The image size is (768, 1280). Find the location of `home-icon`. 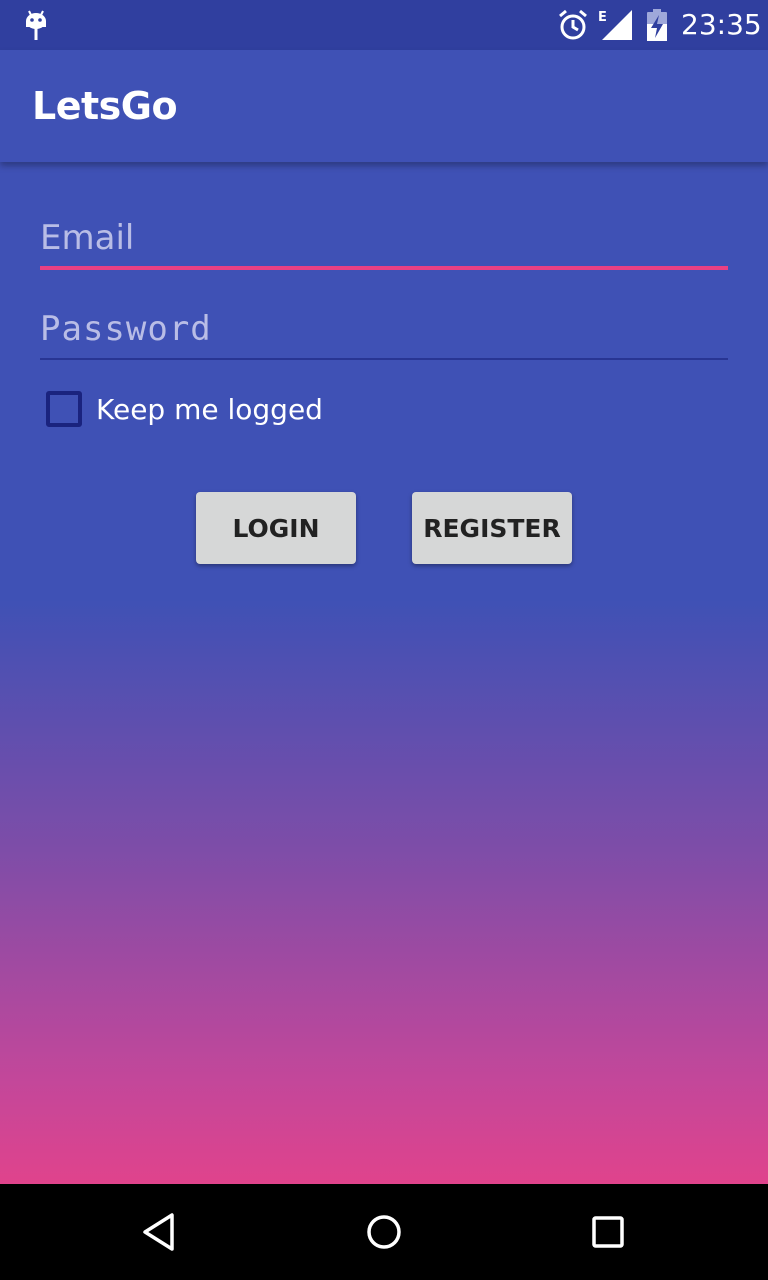

home-icon is located at coordinates (384, 1232).